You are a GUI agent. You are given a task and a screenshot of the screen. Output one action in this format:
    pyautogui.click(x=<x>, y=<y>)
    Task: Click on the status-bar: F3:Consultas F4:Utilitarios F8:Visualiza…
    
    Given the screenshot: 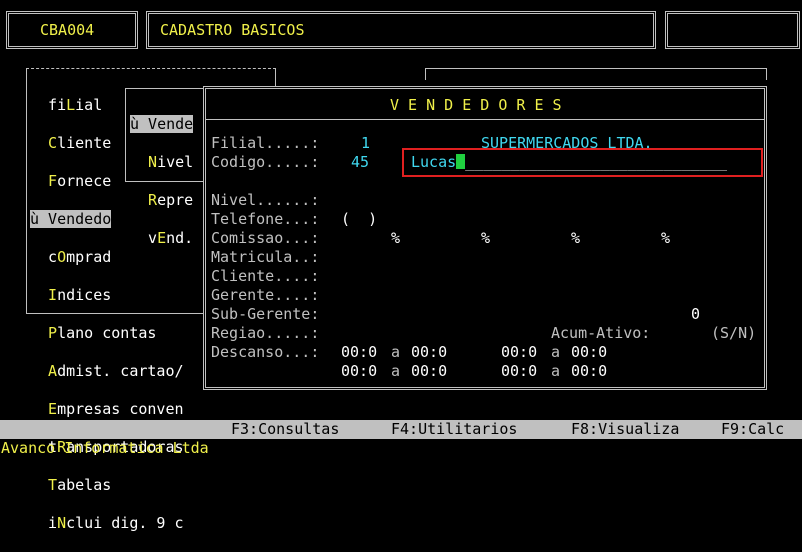 What is the action you would take?
    pyautogui.click(x=401, y=429)
    